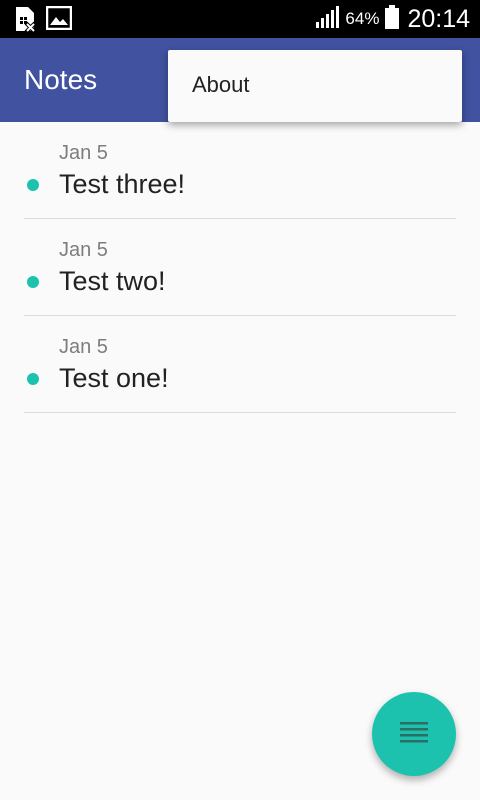 This screenshot has height=800, width=480. What do you see at coordinates (59, 20) in the screenshot?
I see `image-icon` at bounding box center [59, 20].